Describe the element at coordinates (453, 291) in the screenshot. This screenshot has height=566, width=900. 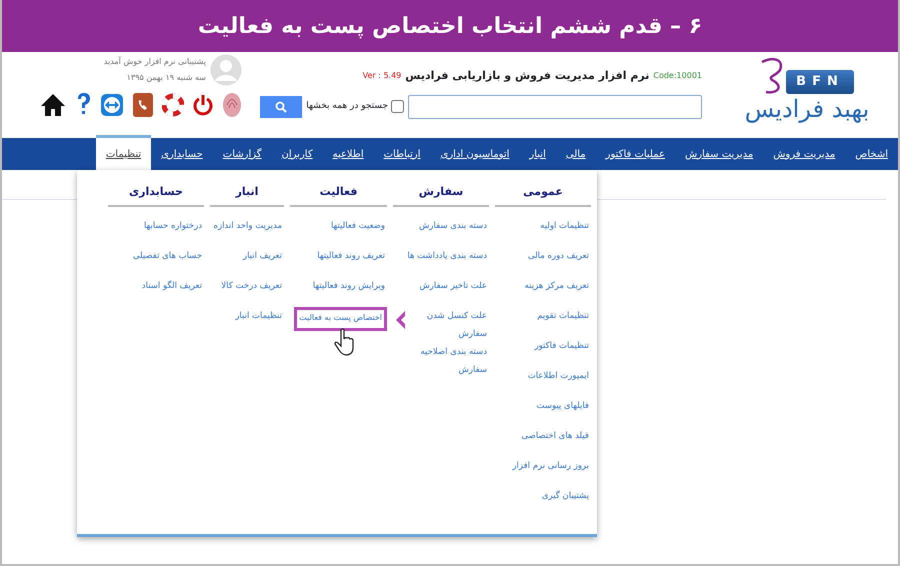
I see `menu-link: علت تاخیر سفارش` at that location.